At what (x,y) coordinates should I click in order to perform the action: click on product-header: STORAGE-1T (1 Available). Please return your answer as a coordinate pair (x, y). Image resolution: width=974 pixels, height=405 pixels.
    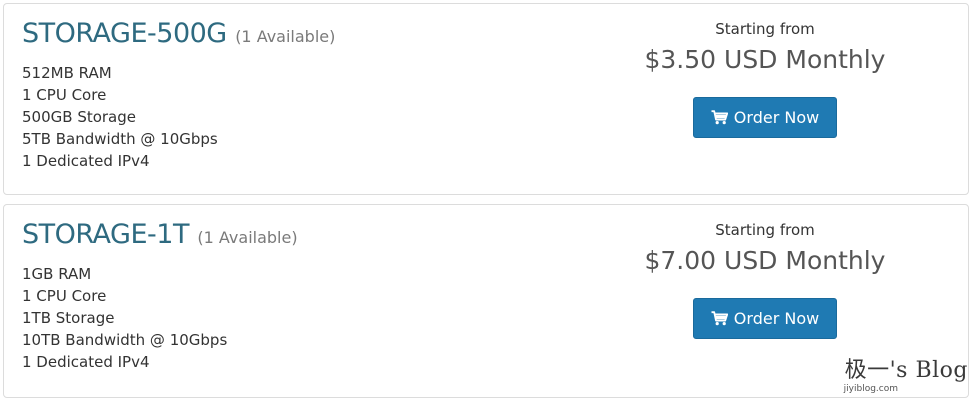
    Looking at the image, I should click on (160, 234).